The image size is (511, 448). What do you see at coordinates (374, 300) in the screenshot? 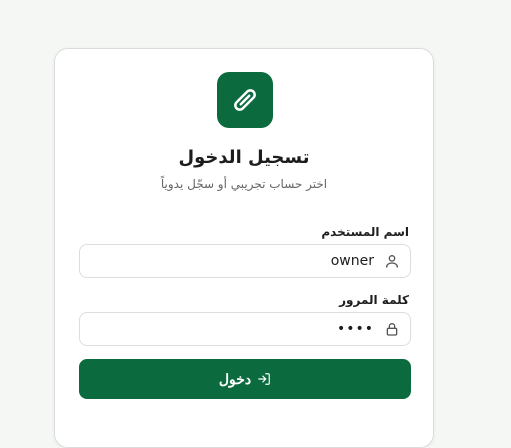
I see `password-label: كلمة المرور` at bounding box center [374, 300].